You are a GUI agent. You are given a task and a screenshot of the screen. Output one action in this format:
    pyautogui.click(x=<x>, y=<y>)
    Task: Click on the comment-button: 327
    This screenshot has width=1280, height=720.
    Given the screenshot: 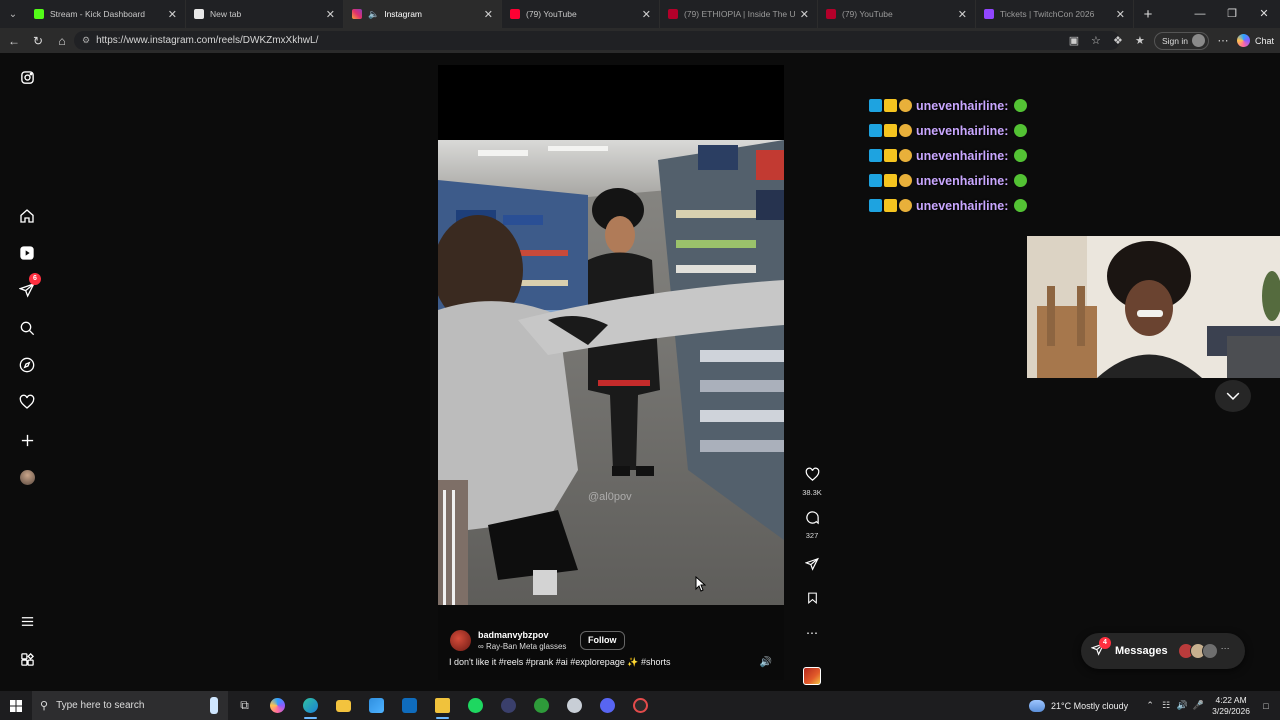 What is the action you would take?
    pyautogui.click(x=812, y=525)
    